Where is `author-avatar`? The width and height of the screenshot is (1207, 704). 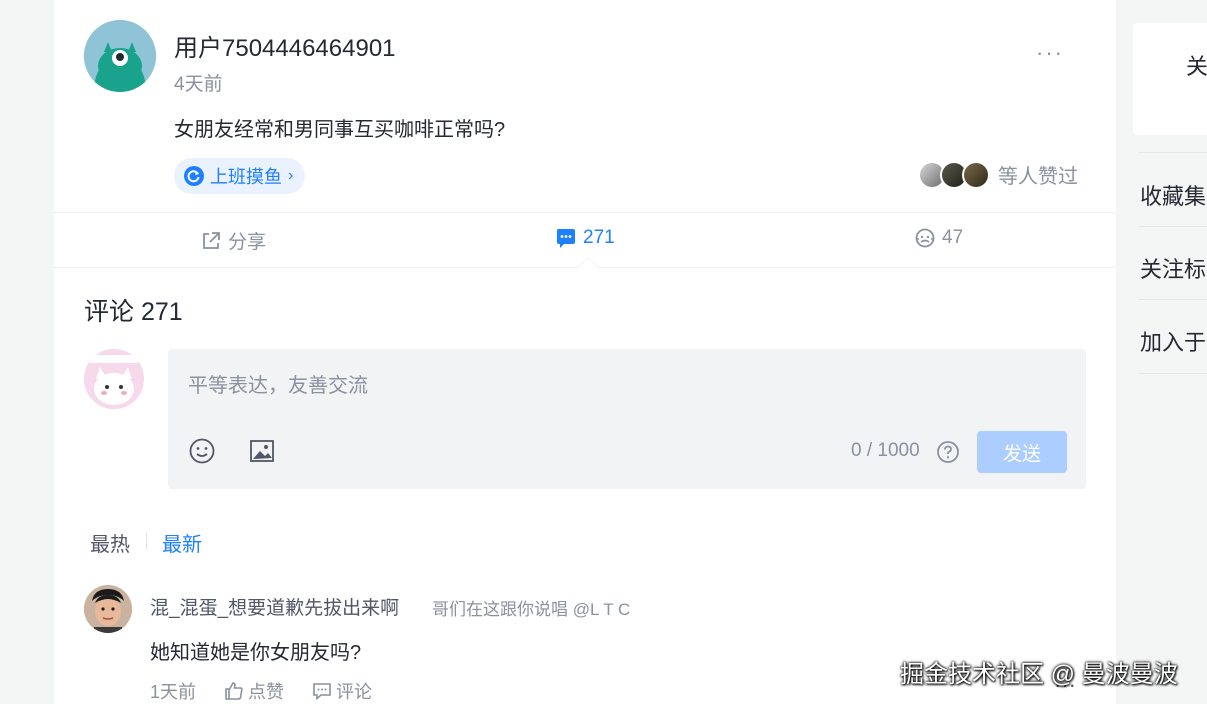
author-avatar is located at coordinates (120, 56).